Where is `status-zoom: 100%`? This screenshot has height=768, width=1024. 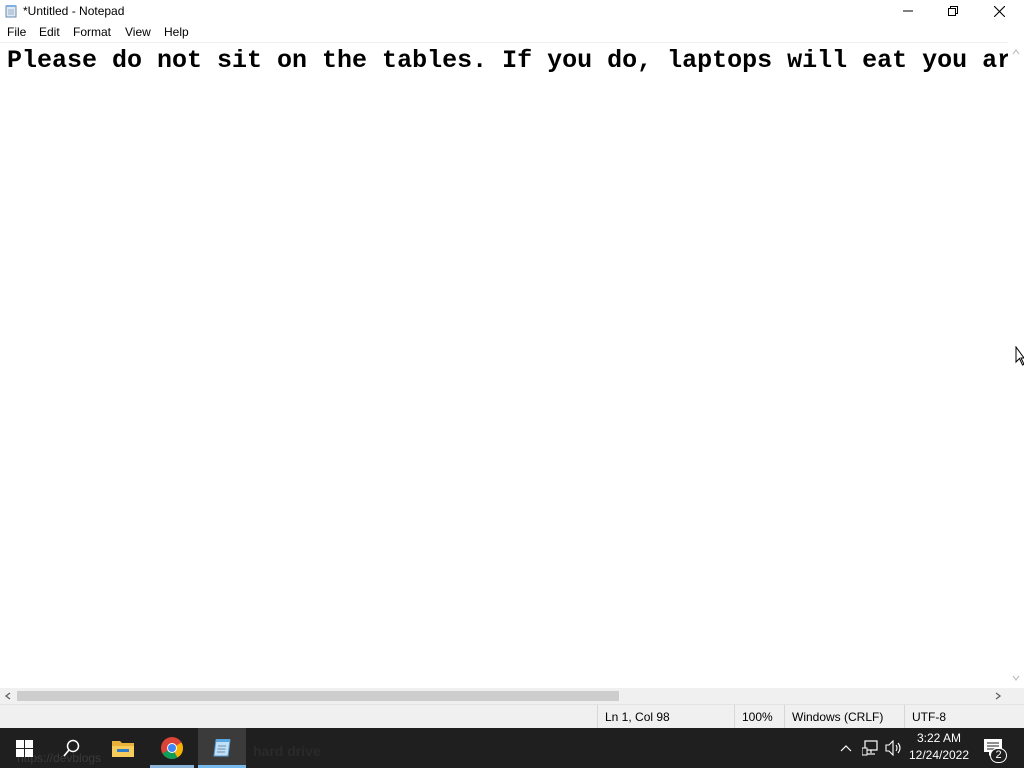 status-zoom: 100% is located at coordinates (758, 717).